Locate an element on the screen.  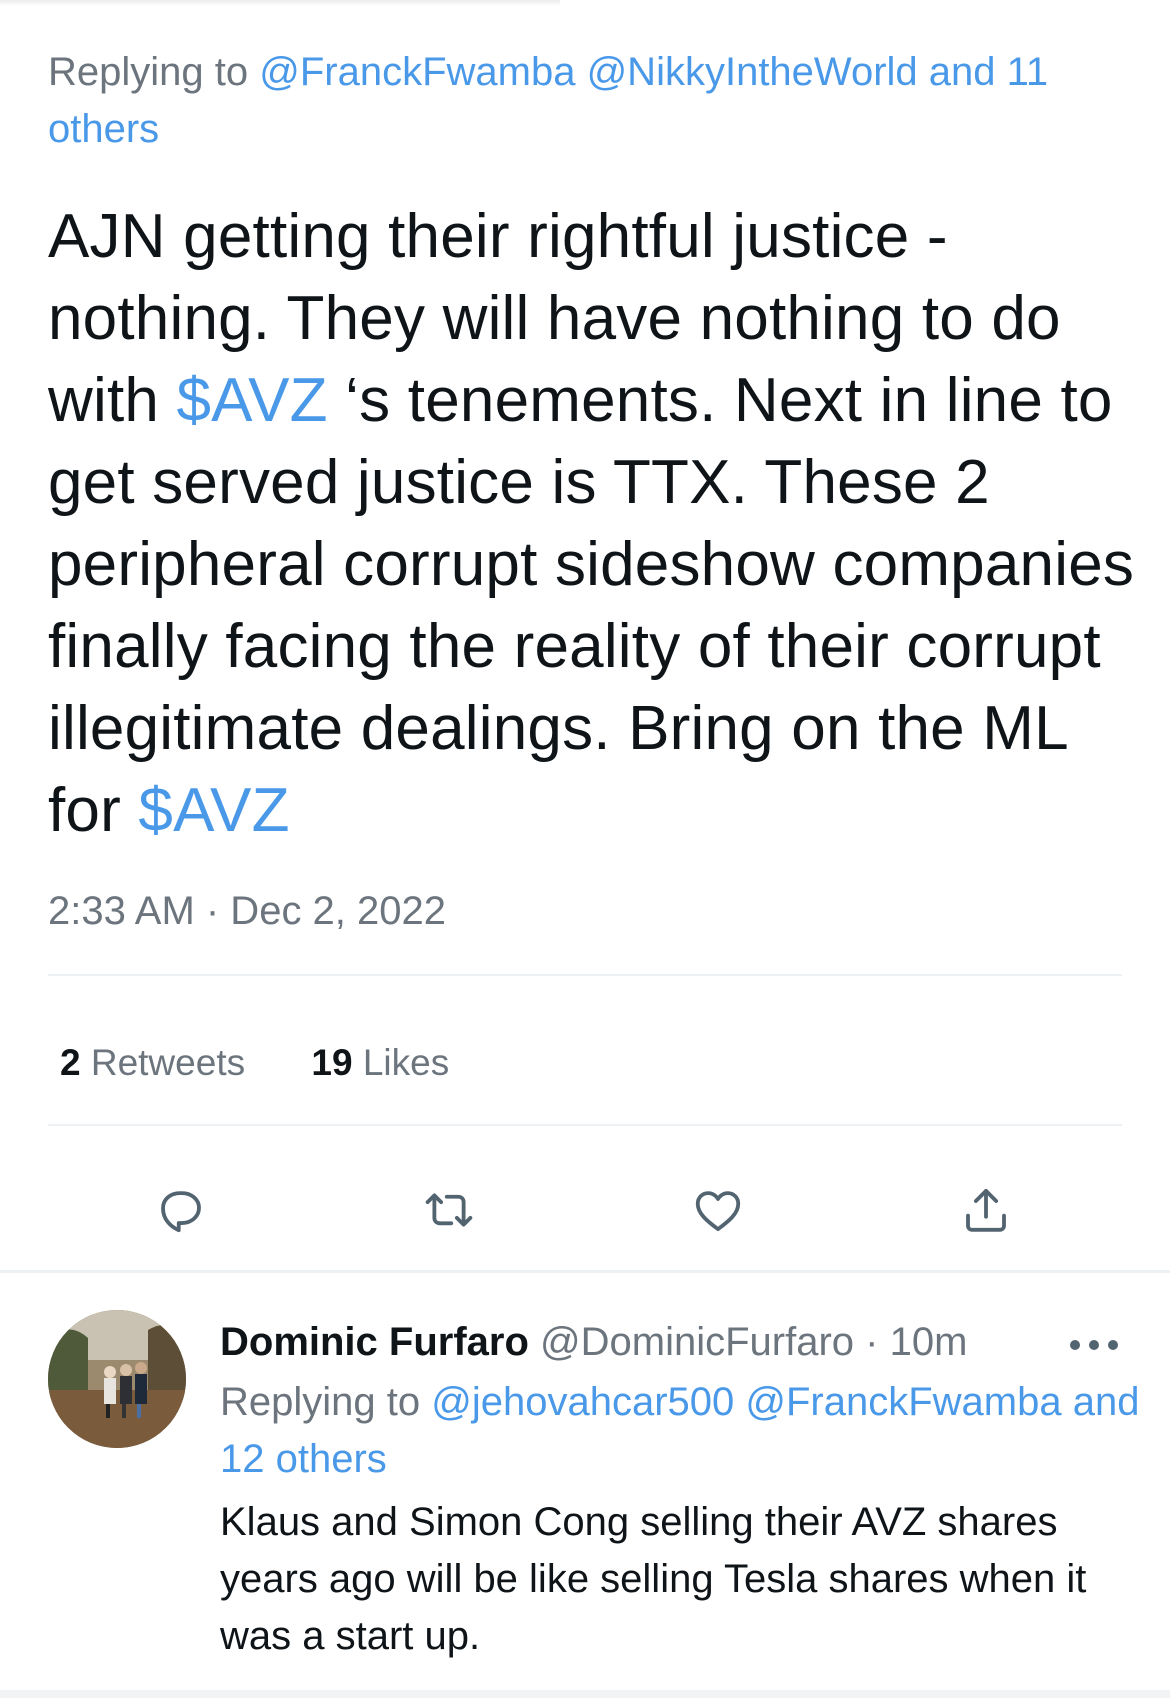
reply-button is located at coordinates (181, 1210).